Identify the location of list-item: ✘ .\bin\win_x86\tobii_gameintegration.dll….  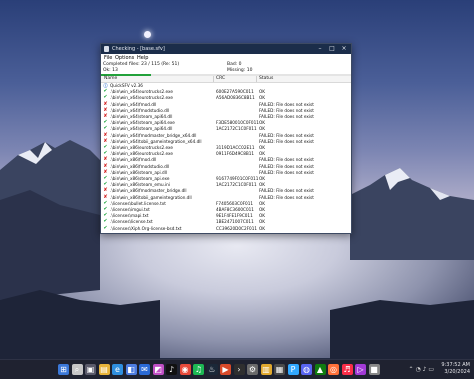
(226, 197).